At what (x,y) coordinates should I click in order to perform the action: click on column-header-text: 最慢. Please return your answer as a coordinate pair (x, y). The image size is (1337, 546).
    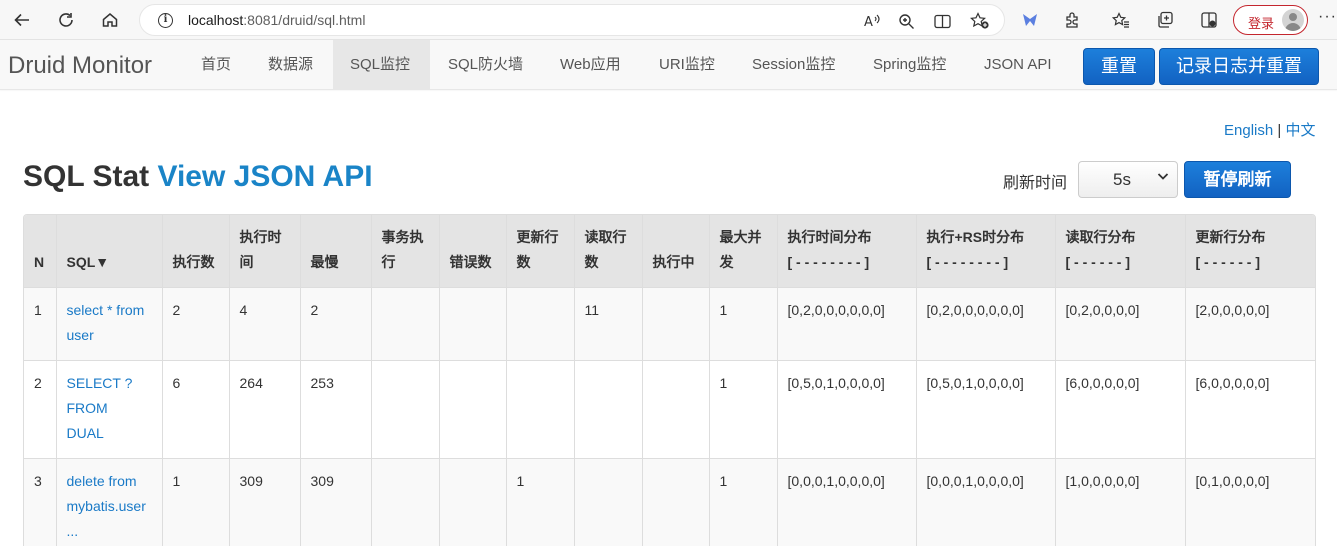
    Looking at the image, I should click on (324, 262).